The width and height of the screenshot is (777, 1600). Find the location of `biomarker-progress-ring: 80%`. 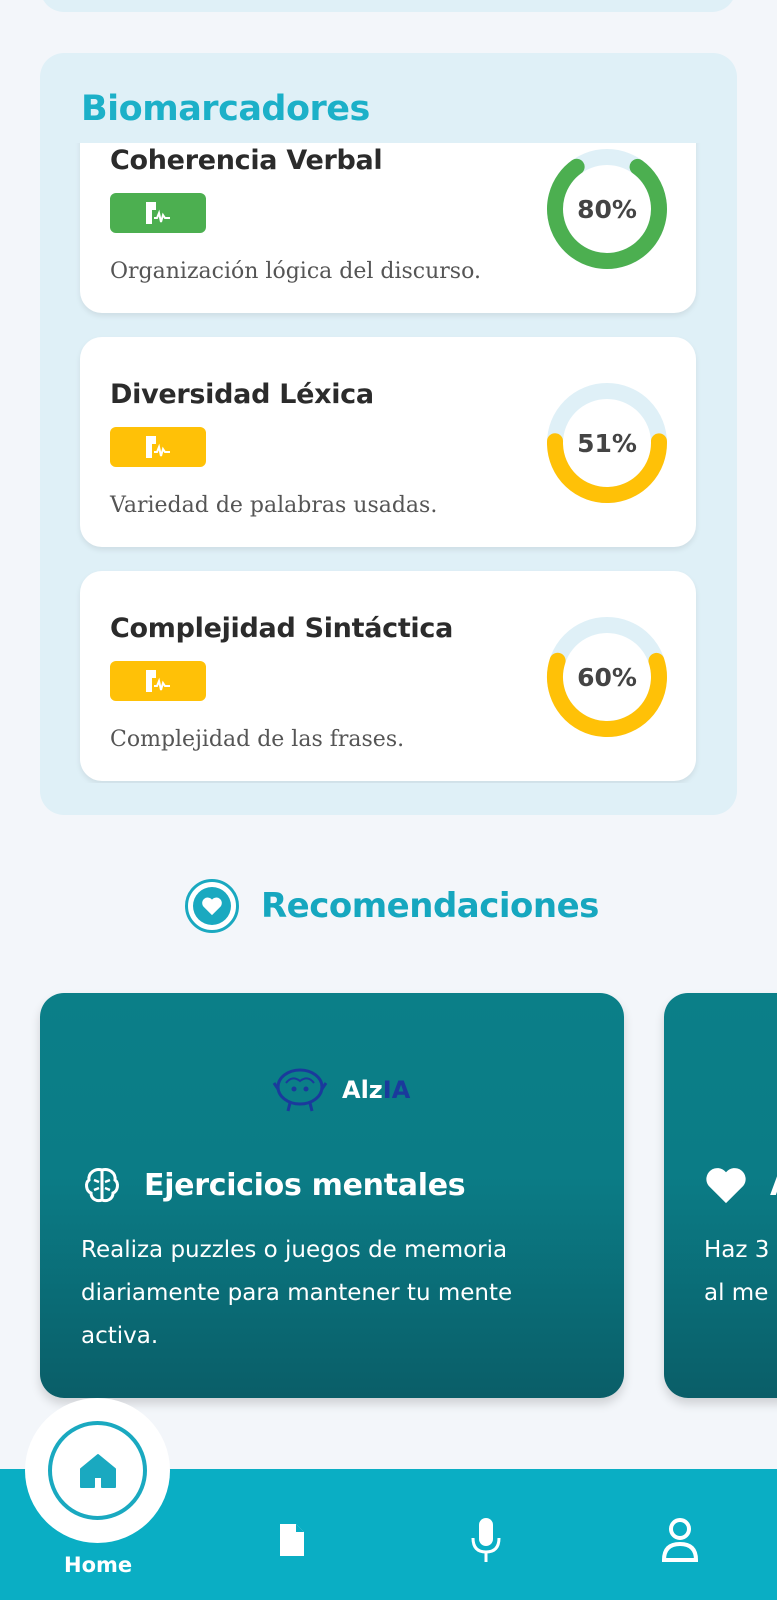

biomarker-progress-ring: 80% is located at coordinates (607, 209).